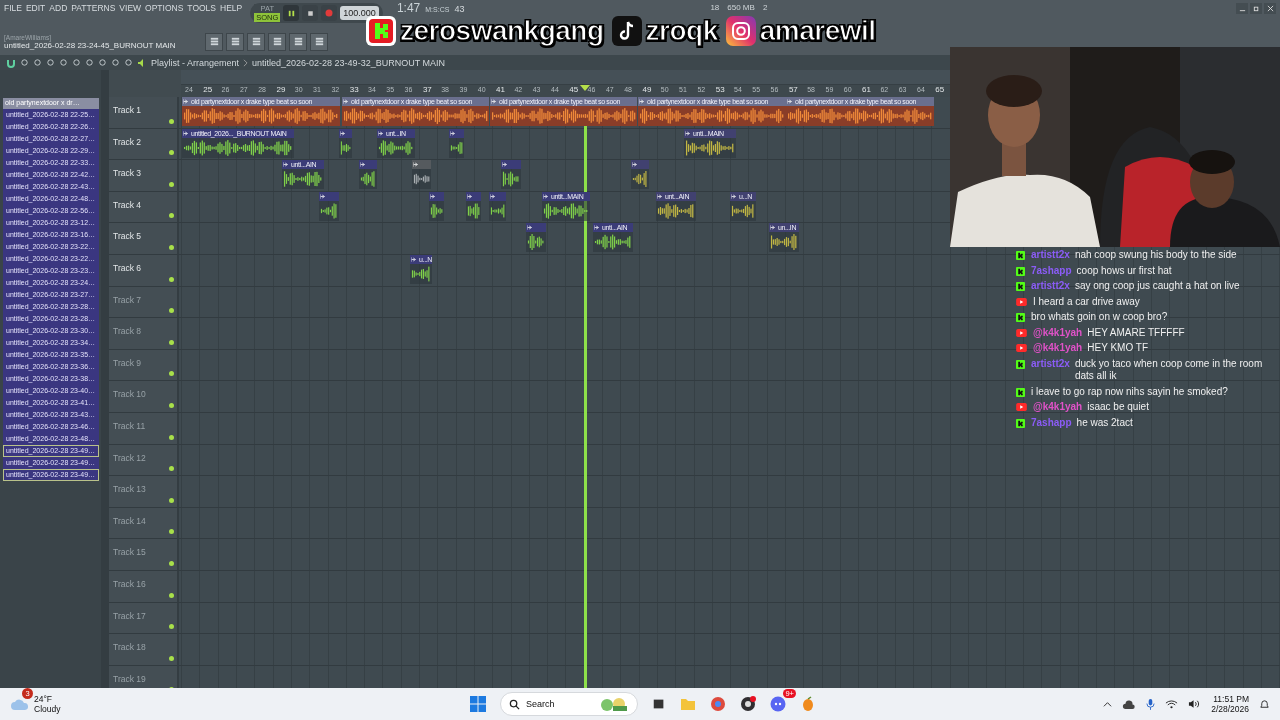 The image size is (1280, 720). I want to click on close-button, so click(1270, 8).